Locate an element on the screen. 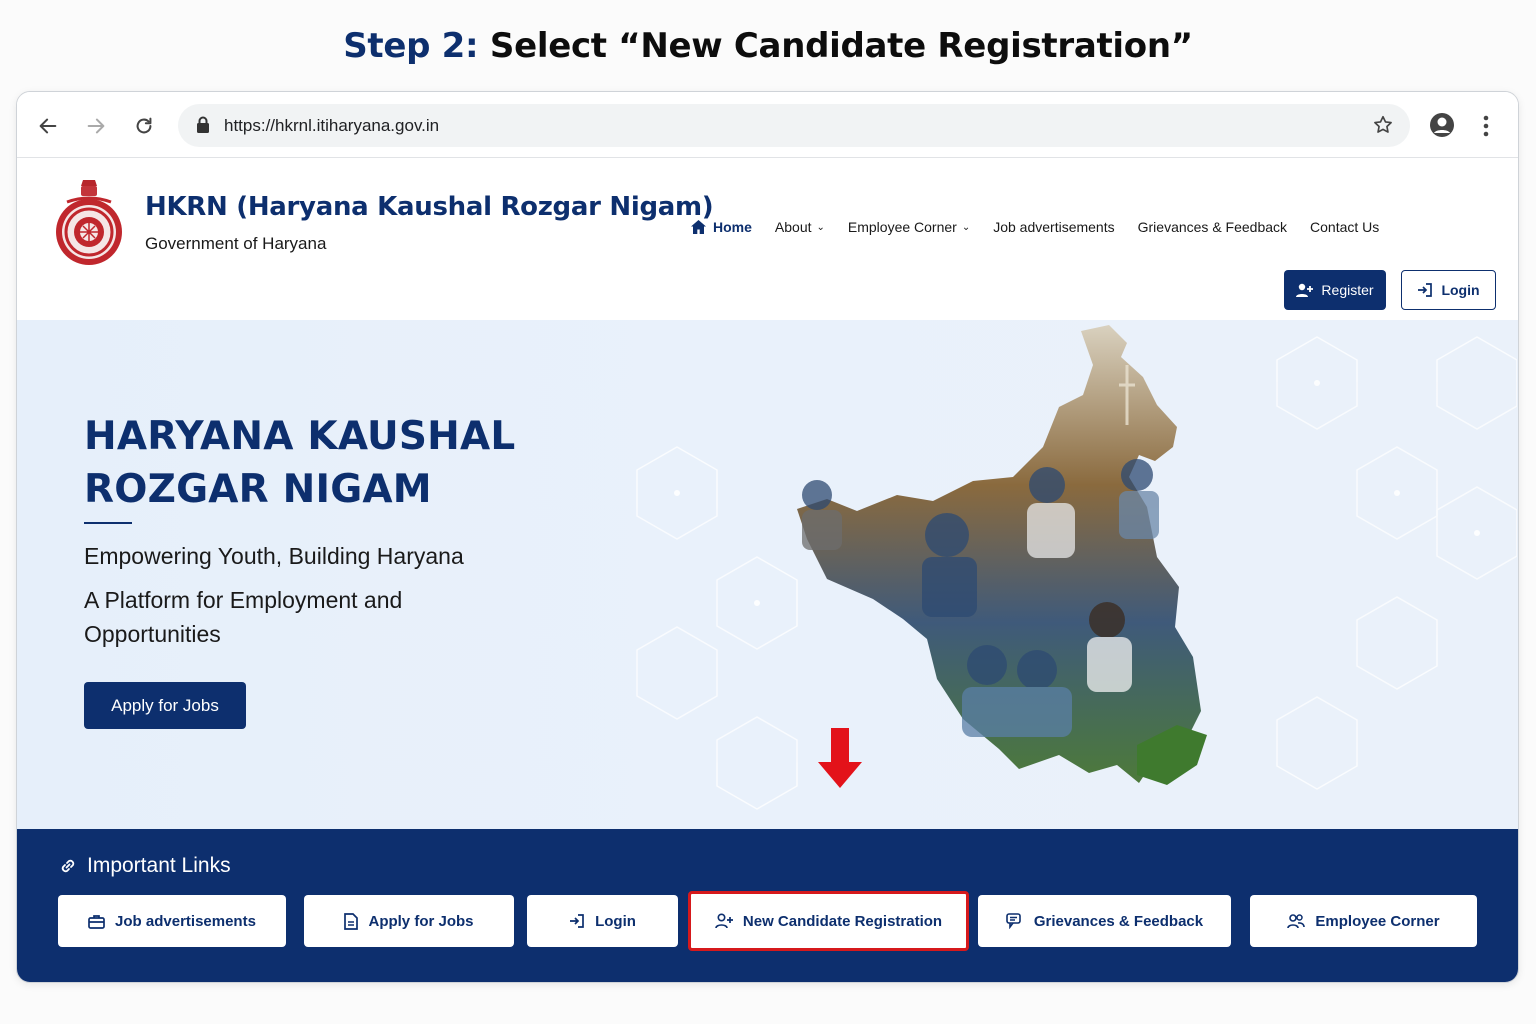  link-job-advertisements: Job advertisements is located at coordinates (172, 921).